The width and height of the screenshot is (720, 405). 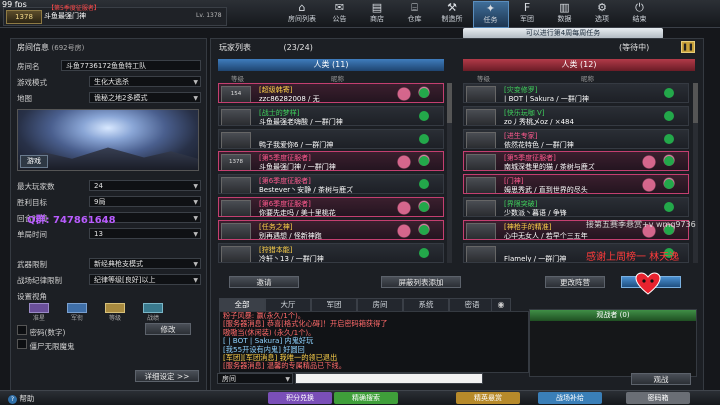 I want to click on chat-channel-select: 房间 ▼, so click(x=255, y=378).